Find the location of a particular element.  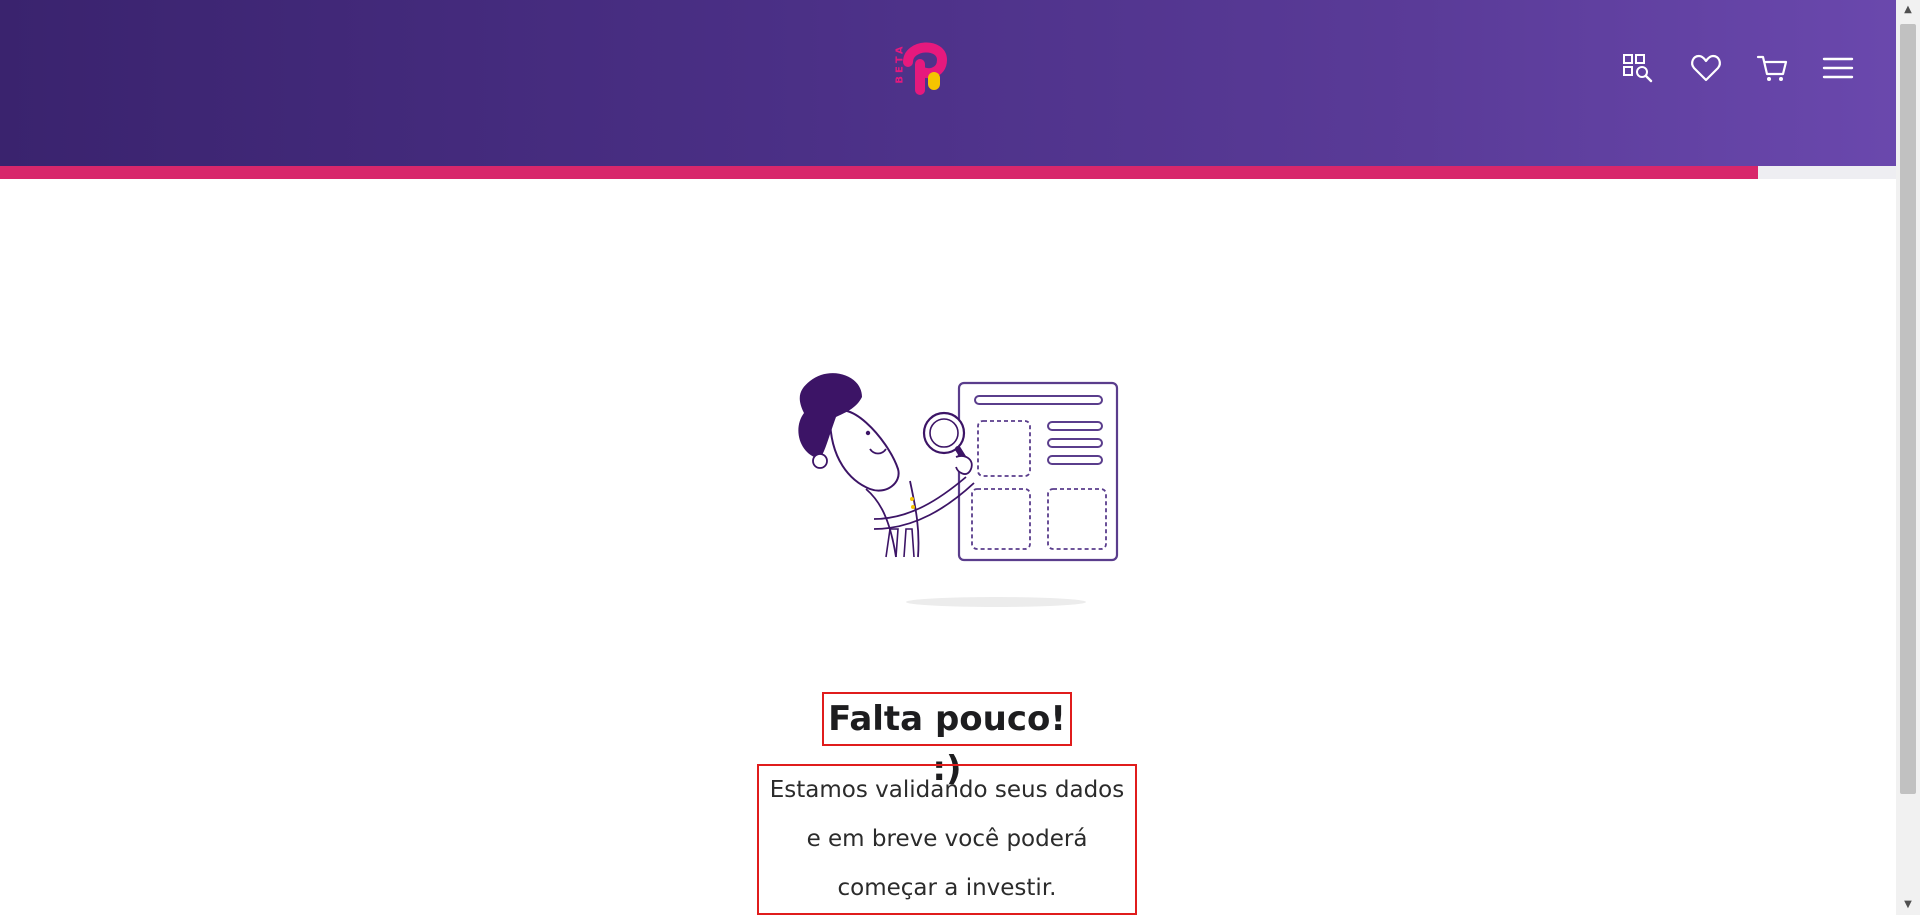

scrollbar-thumb is located at coordinates (1908, 409).